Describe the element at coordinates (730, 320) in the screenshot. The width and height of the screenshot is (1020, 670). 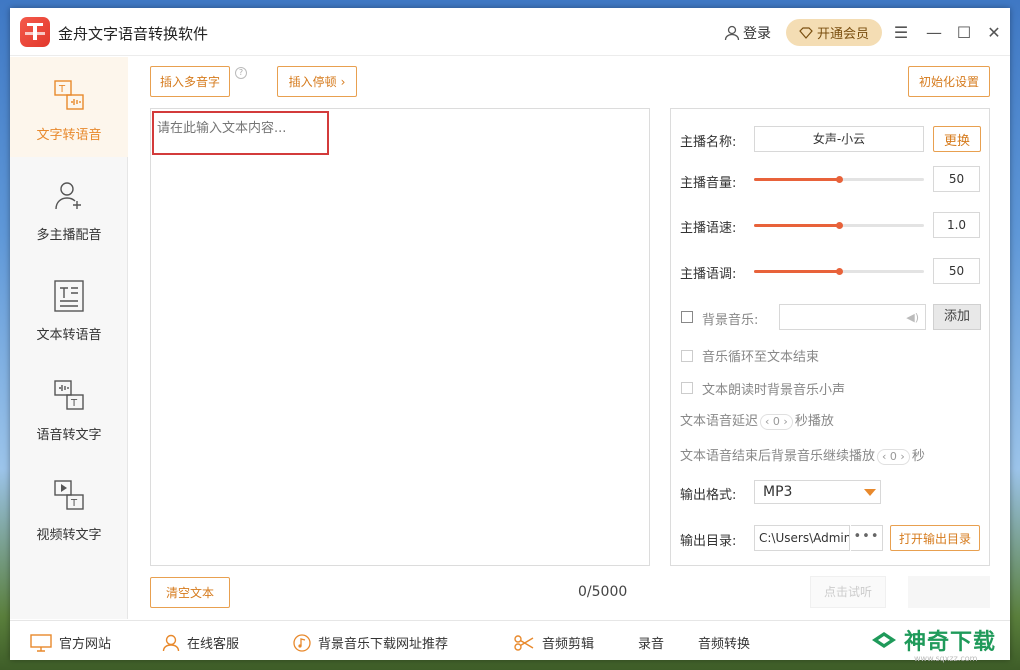
I see `bgm-label: 背景音乐:` at that location.